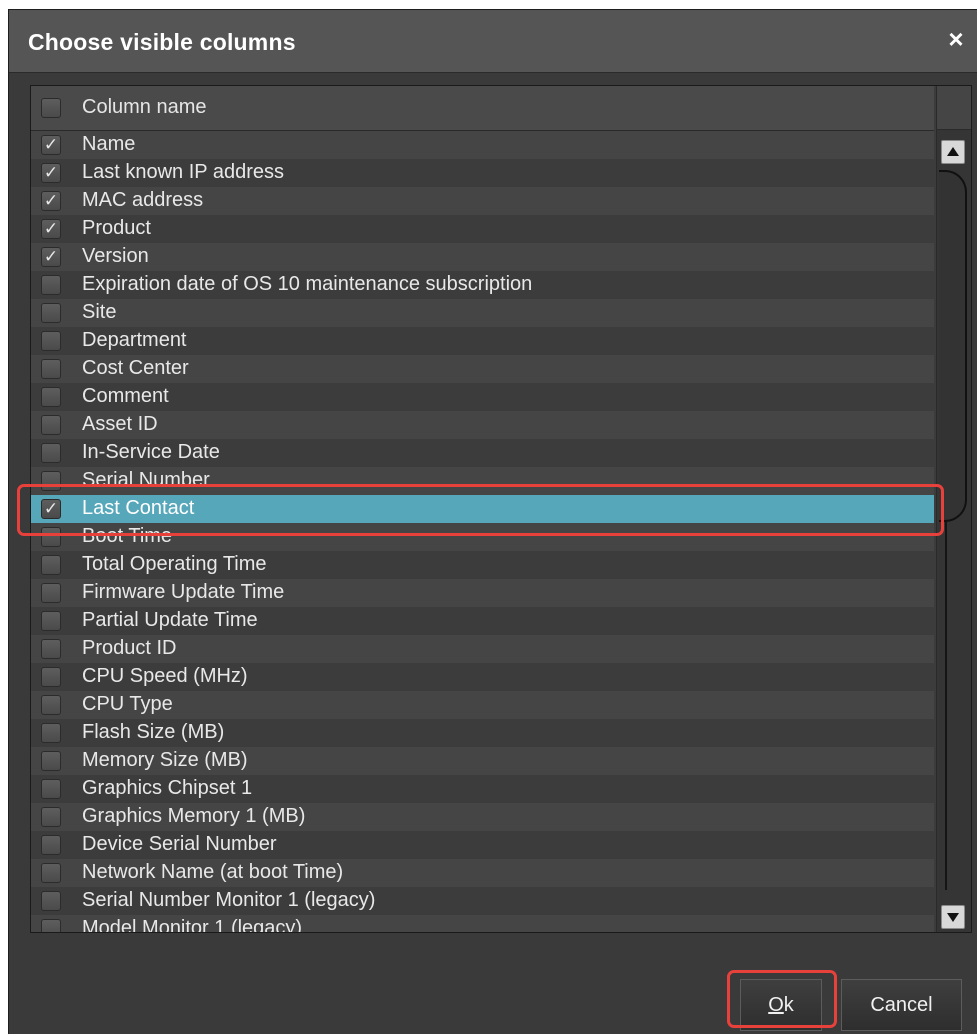  What do you see at coordinates (138, 508) in the screenshot?
I see `column-label: Last Contact` at bounding box center [138, 508].